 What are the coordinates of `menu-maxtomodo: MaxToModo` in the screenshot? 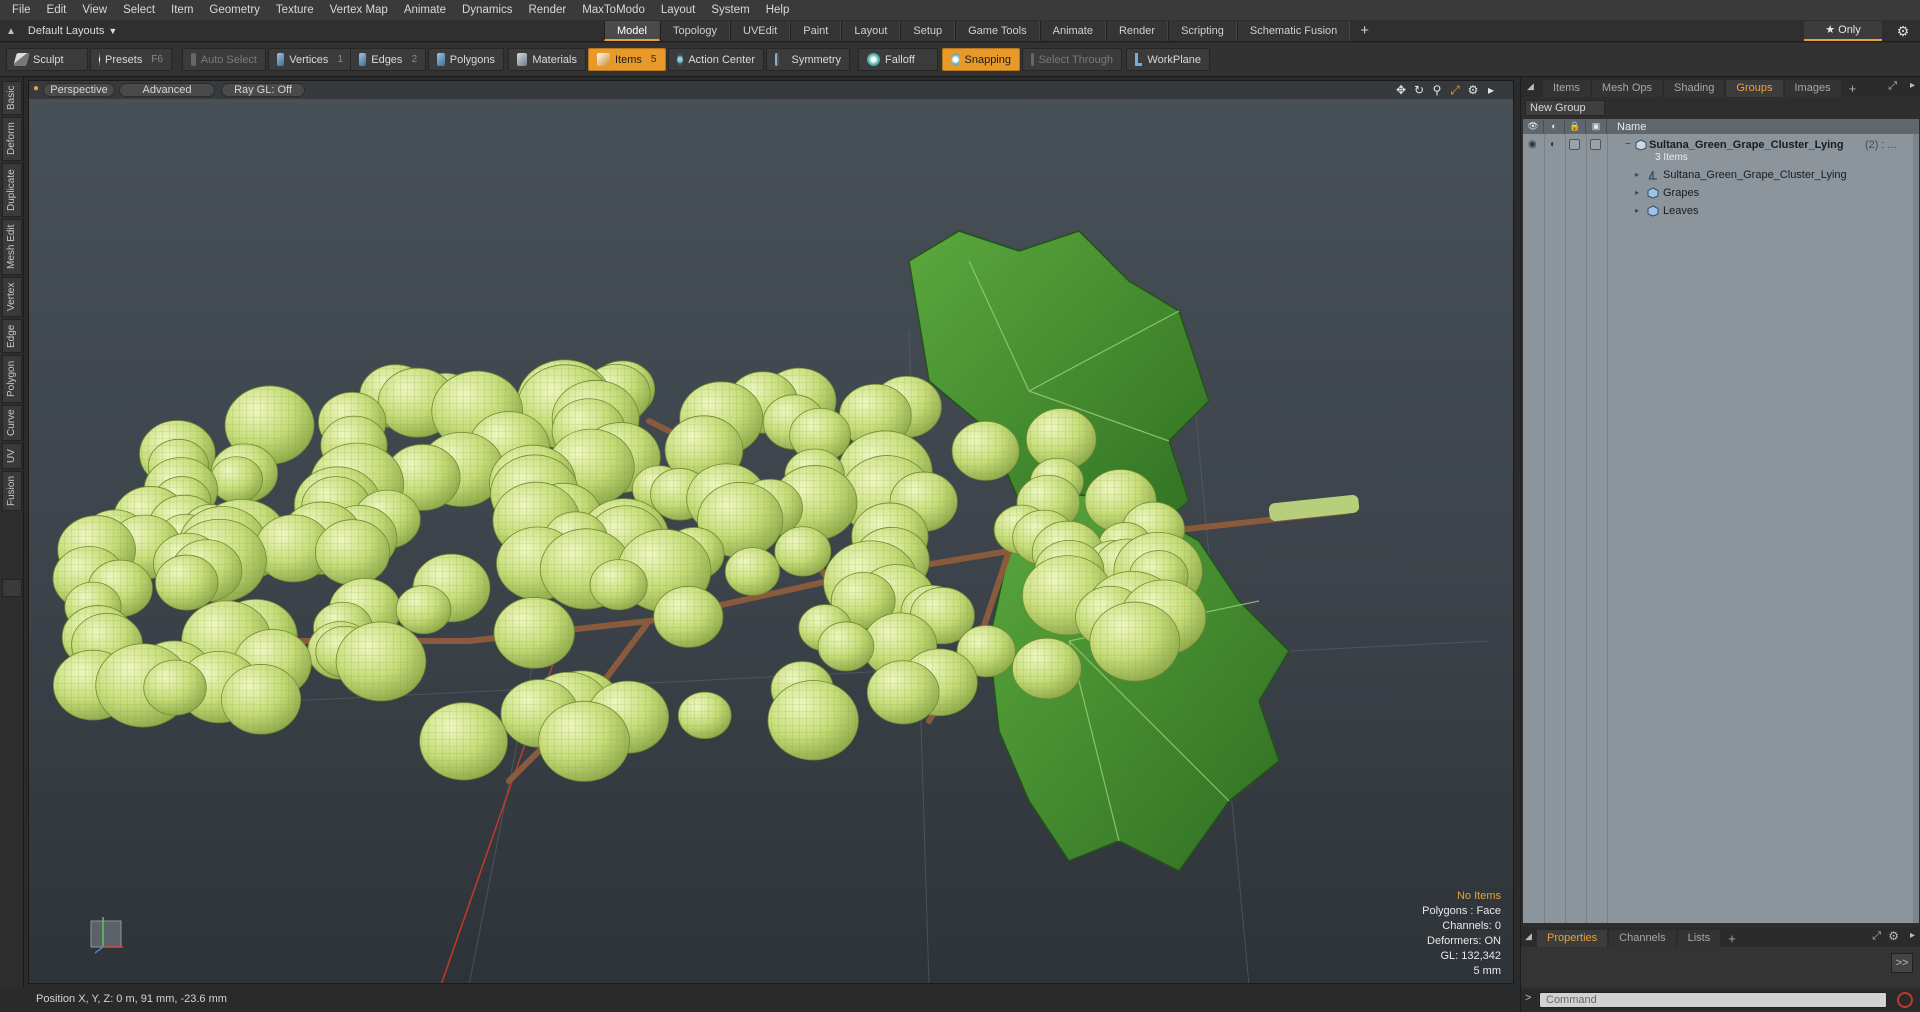 It's located at (613, 10).